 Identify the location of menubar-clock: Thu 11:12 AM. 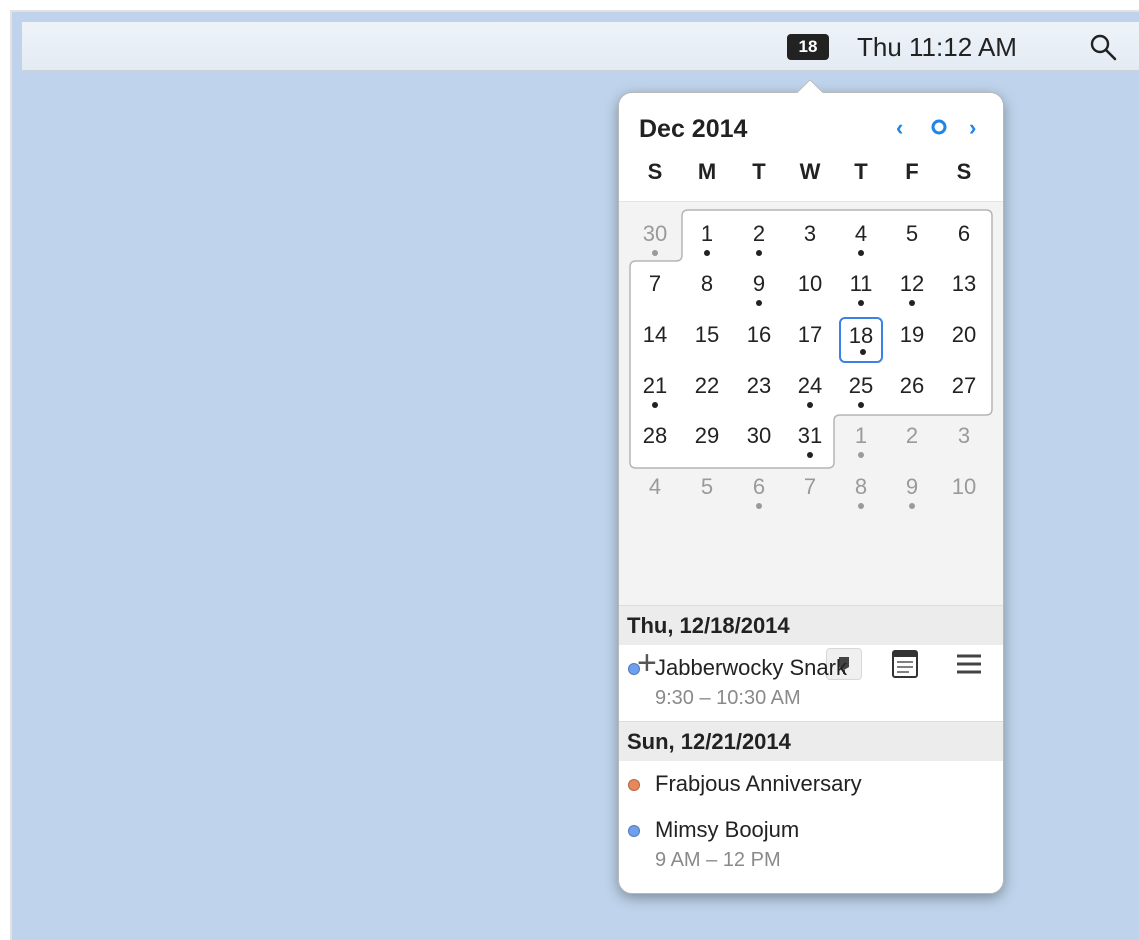
(937, 47).